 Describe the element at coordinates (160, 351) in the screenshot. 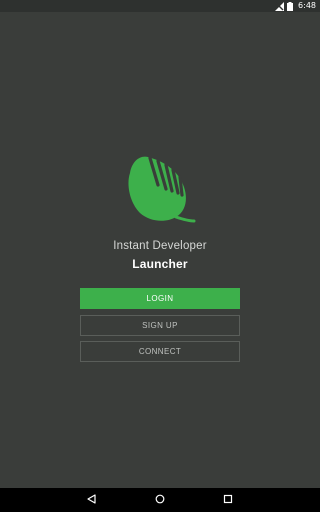

I see `connect-button: CONNECT` at that location.